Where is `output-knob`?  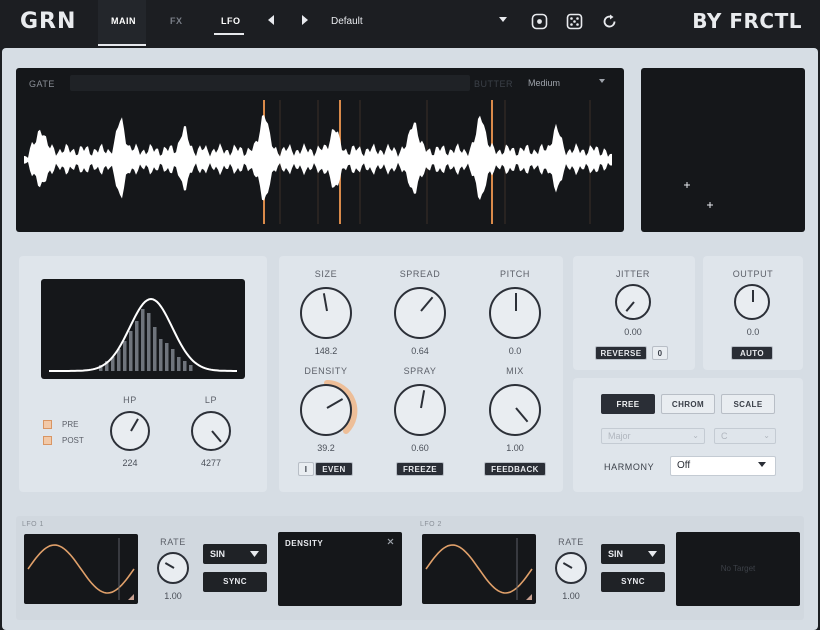
output-knob is located at coordinates (752, 302).